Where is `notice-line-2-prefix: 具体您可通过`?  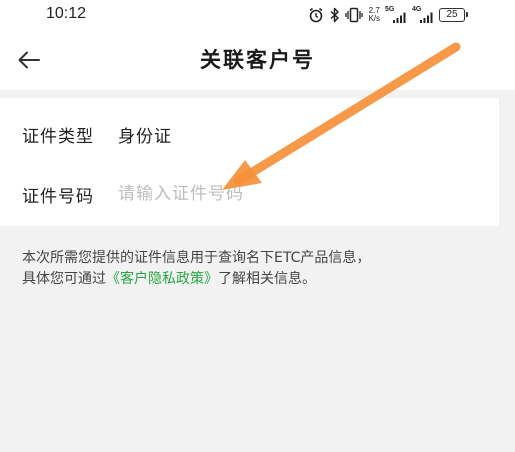 notice-line-2-prefix: 具体您可通过 is located at coordinates (64, 279).